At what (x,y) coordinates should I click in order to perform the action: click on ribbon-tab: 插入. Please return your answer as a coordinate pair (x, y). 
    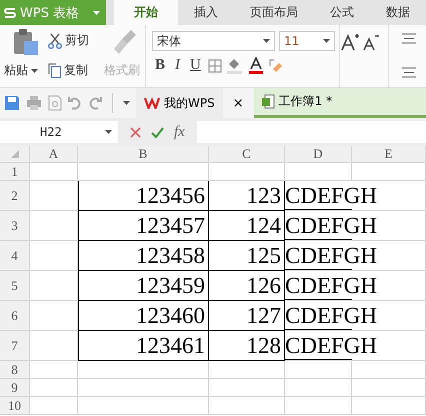
    Looking at the image, I should click on (206, 12).